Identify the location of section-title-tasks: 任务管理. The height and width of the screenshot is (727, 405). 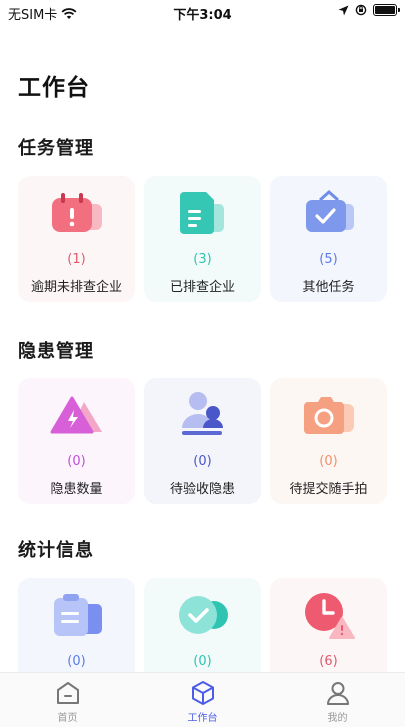
(56, 148).